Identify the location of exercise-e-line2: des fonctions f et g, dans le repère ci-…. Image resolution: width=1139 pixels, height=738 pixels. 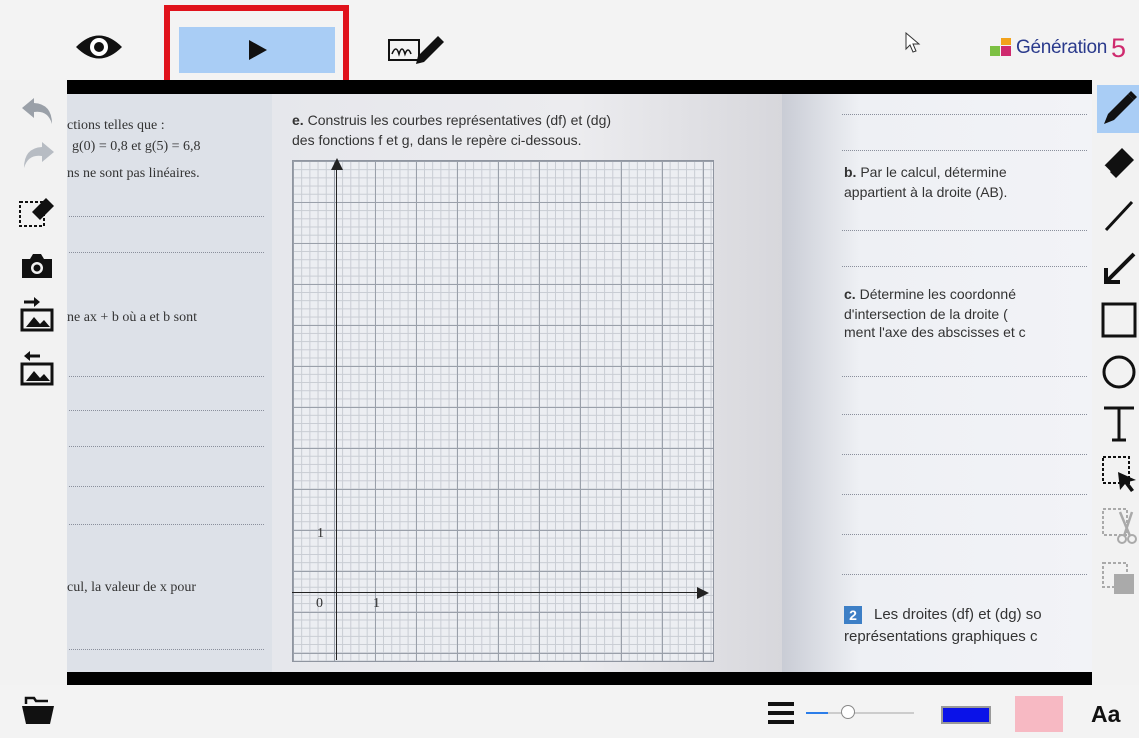
(437, 140).